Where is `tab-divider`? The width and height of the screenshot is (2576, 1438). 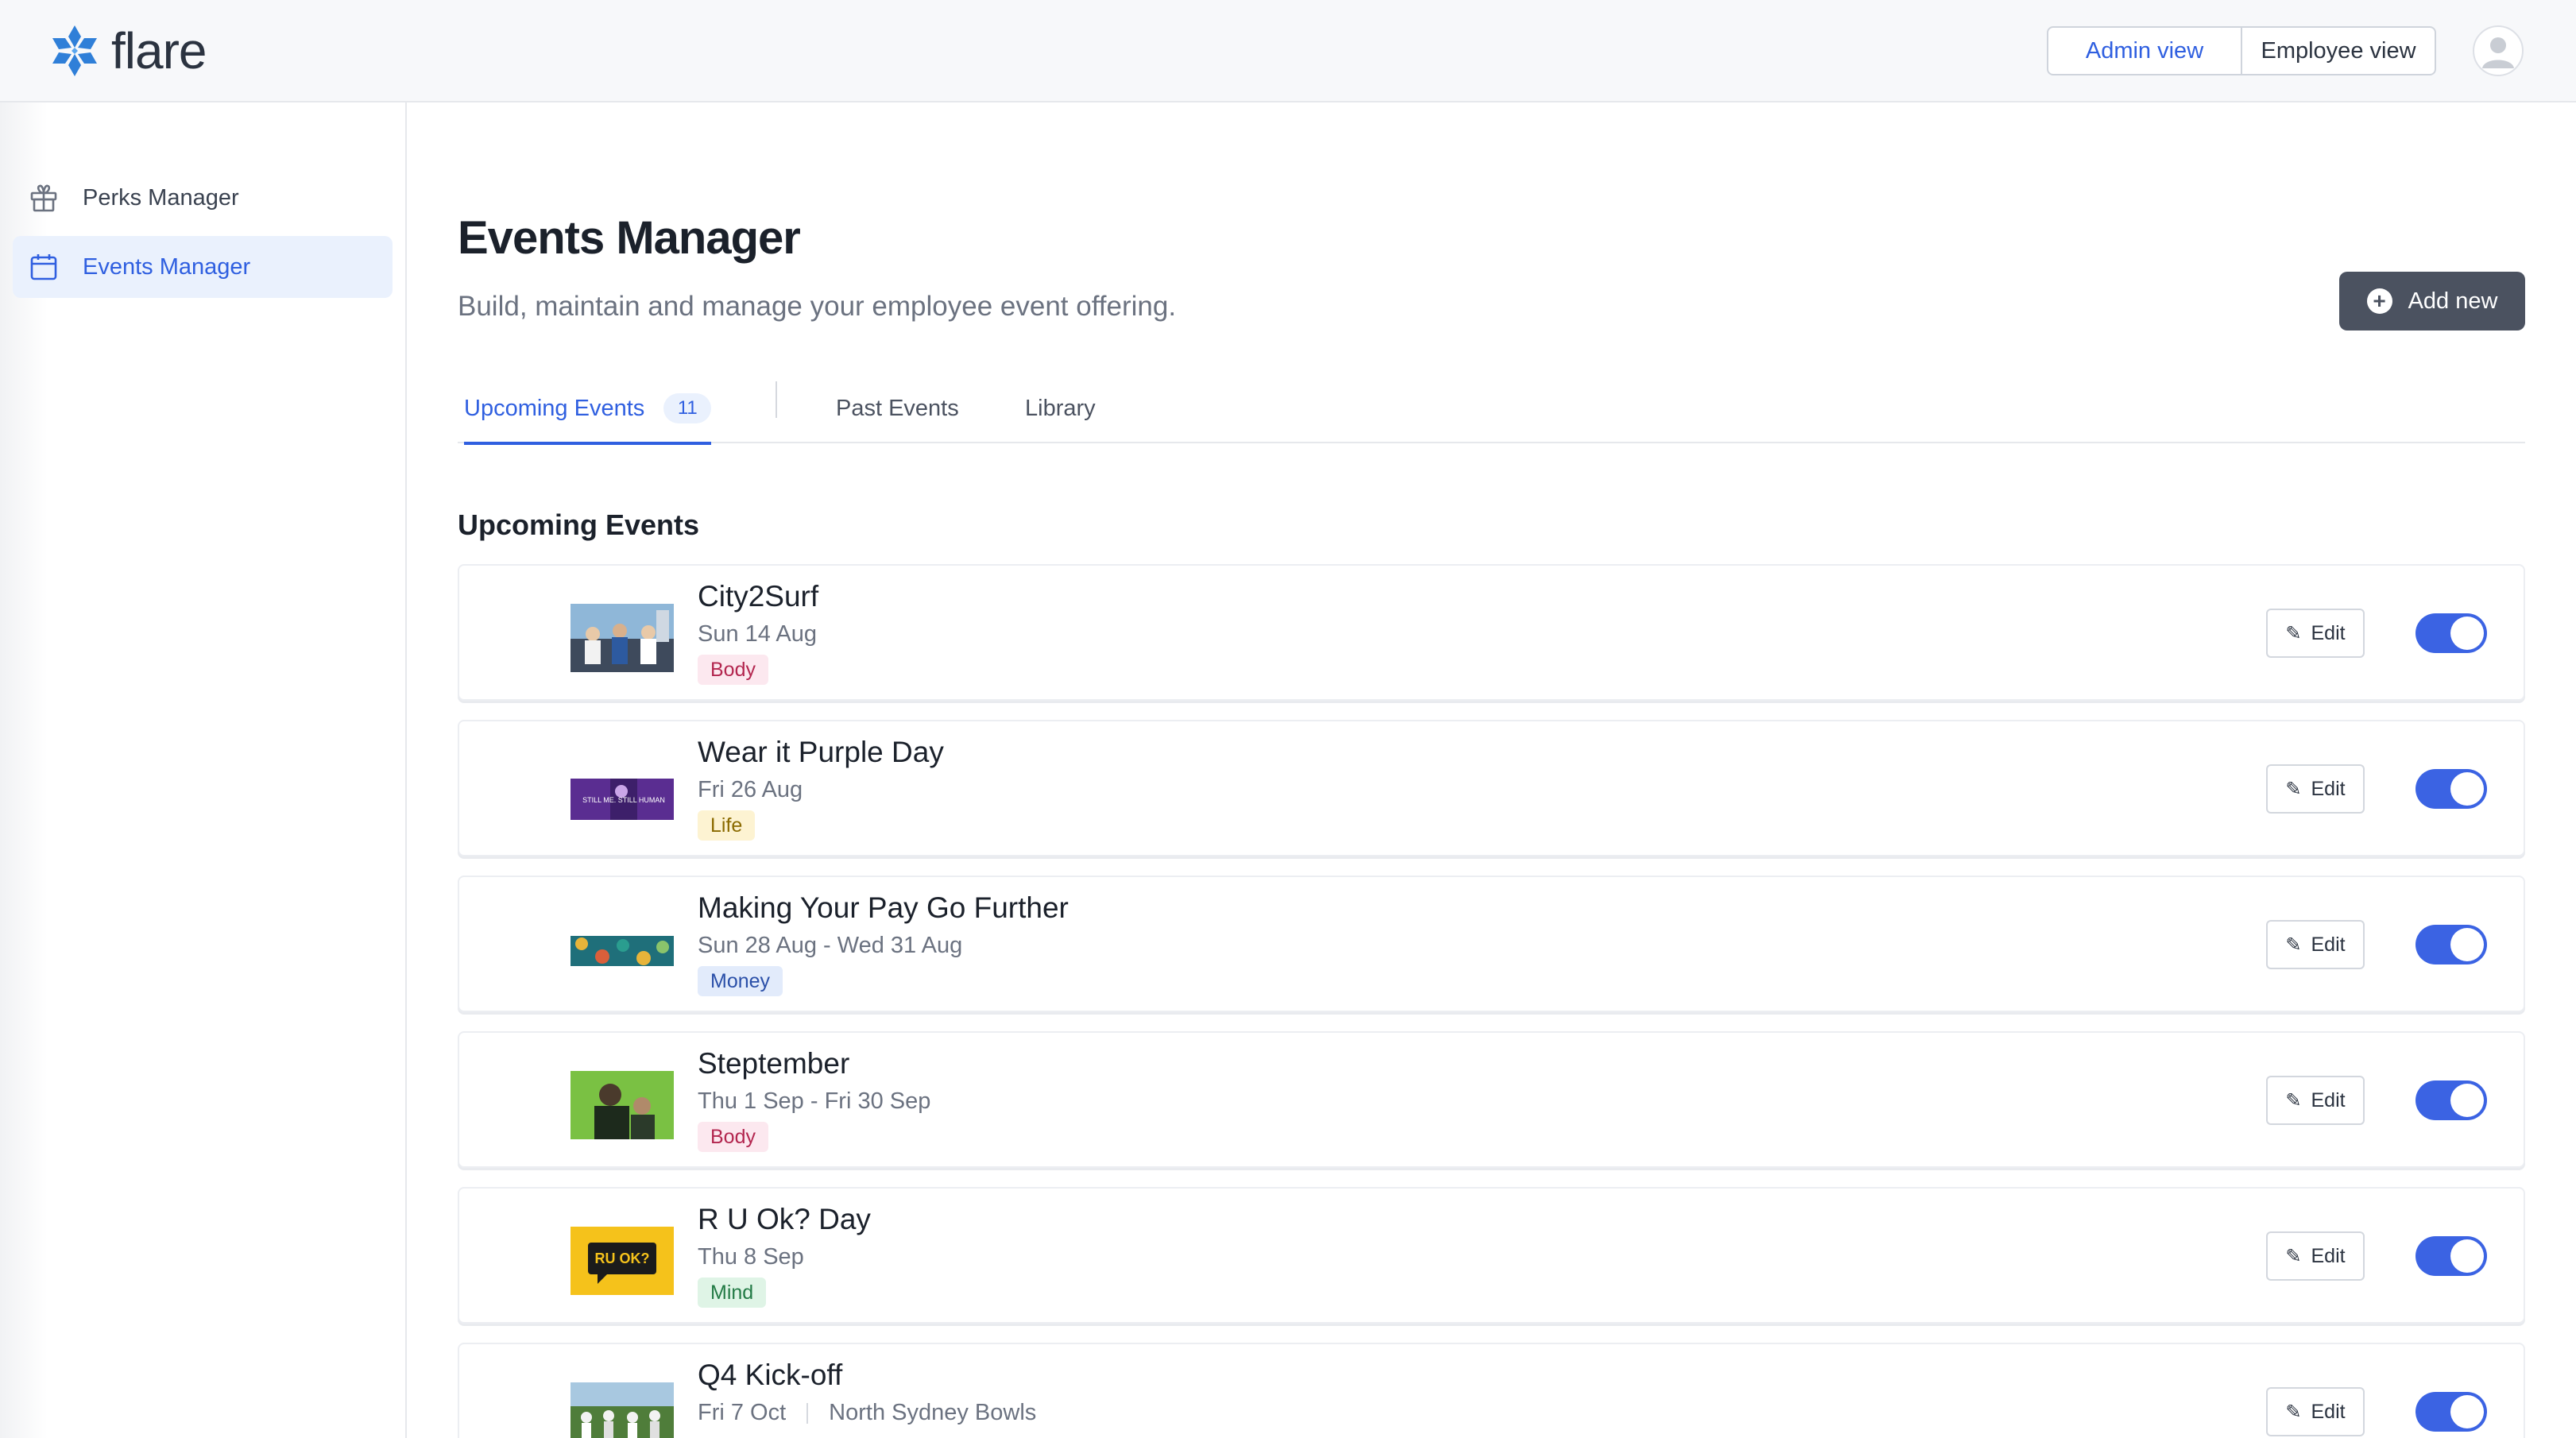
tab-divider is located at coordinates (776, 399).